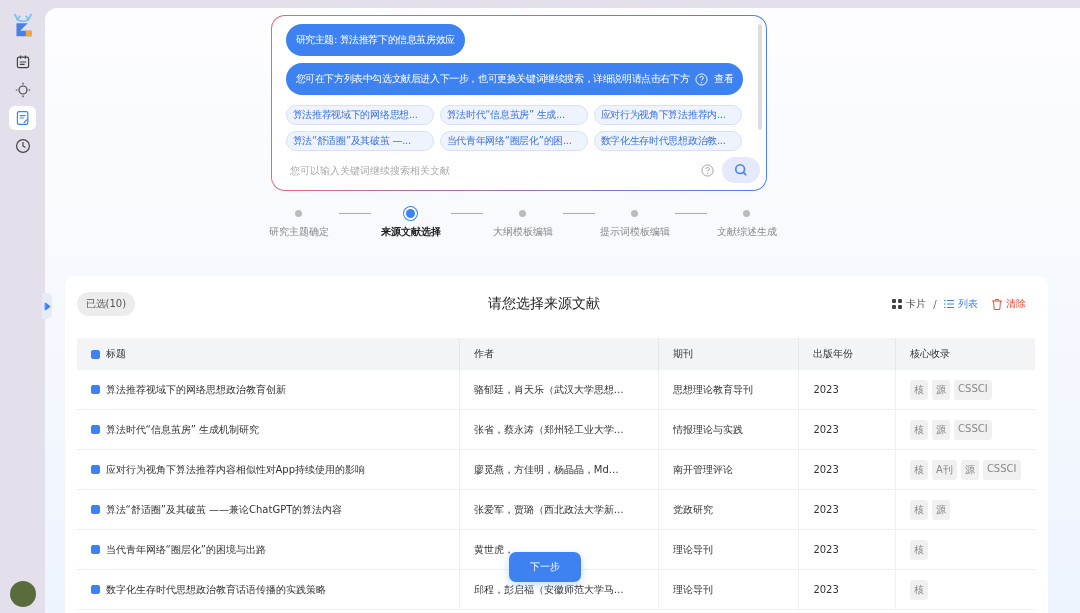  Describe the element at coordinates (235, 469) in the screenshot. I see `title-cell: 应对行为视角下算法推荐内容相似性对App持续使用的影响` at that location.